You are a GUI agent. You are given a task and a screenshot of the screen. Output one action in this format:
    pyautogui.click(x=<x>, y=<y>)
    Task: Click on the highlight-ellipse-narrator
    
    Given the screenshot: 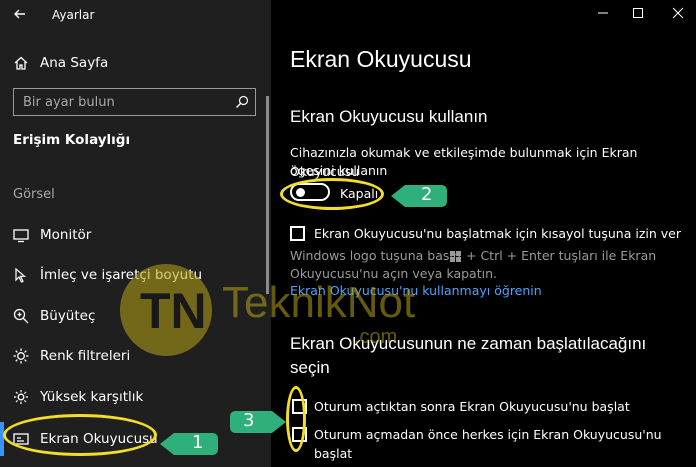 What is the action you would take?
    pyautogui.click(x=80, y=435)
    